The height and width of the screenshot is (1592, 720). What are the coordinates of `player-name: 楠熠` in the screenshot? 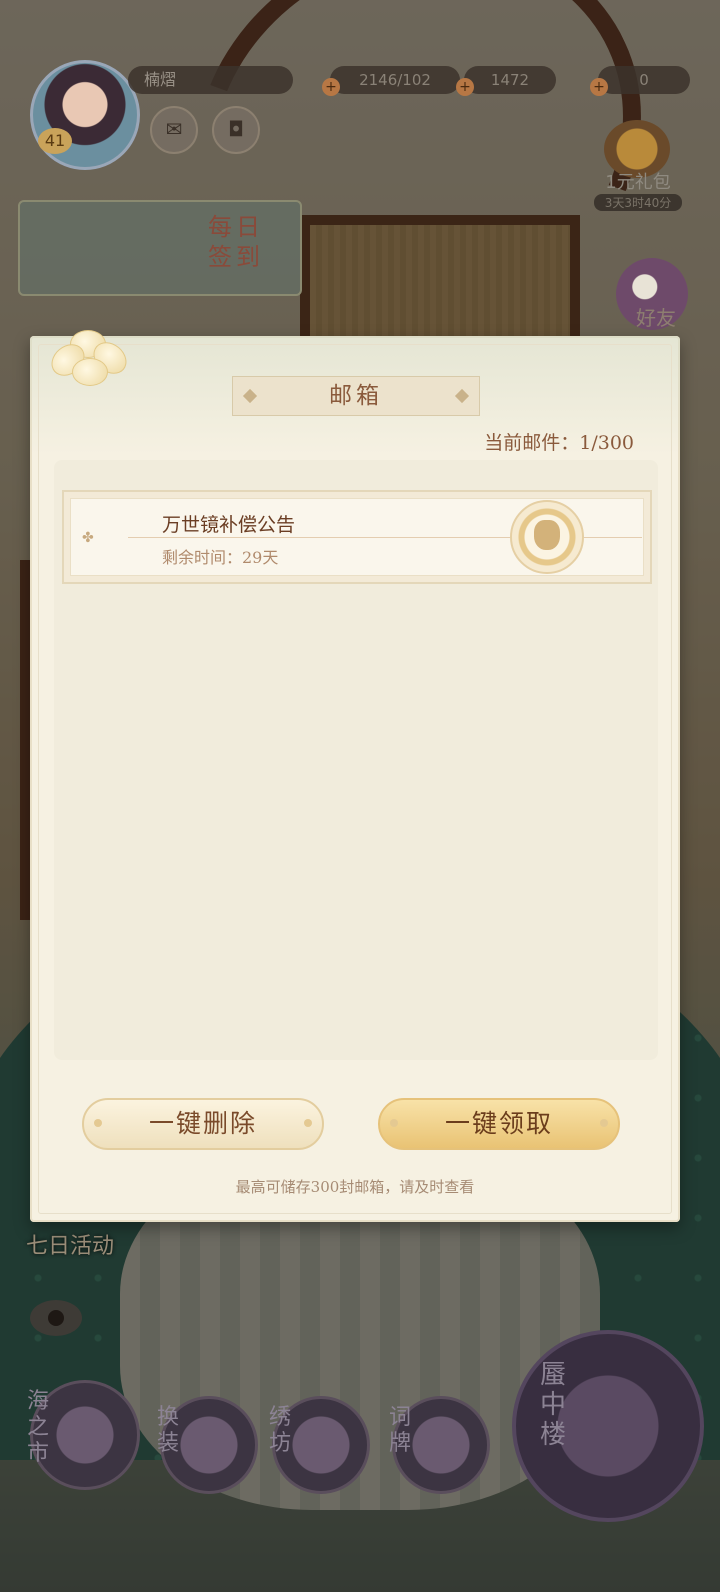 It's located at (210, 80).